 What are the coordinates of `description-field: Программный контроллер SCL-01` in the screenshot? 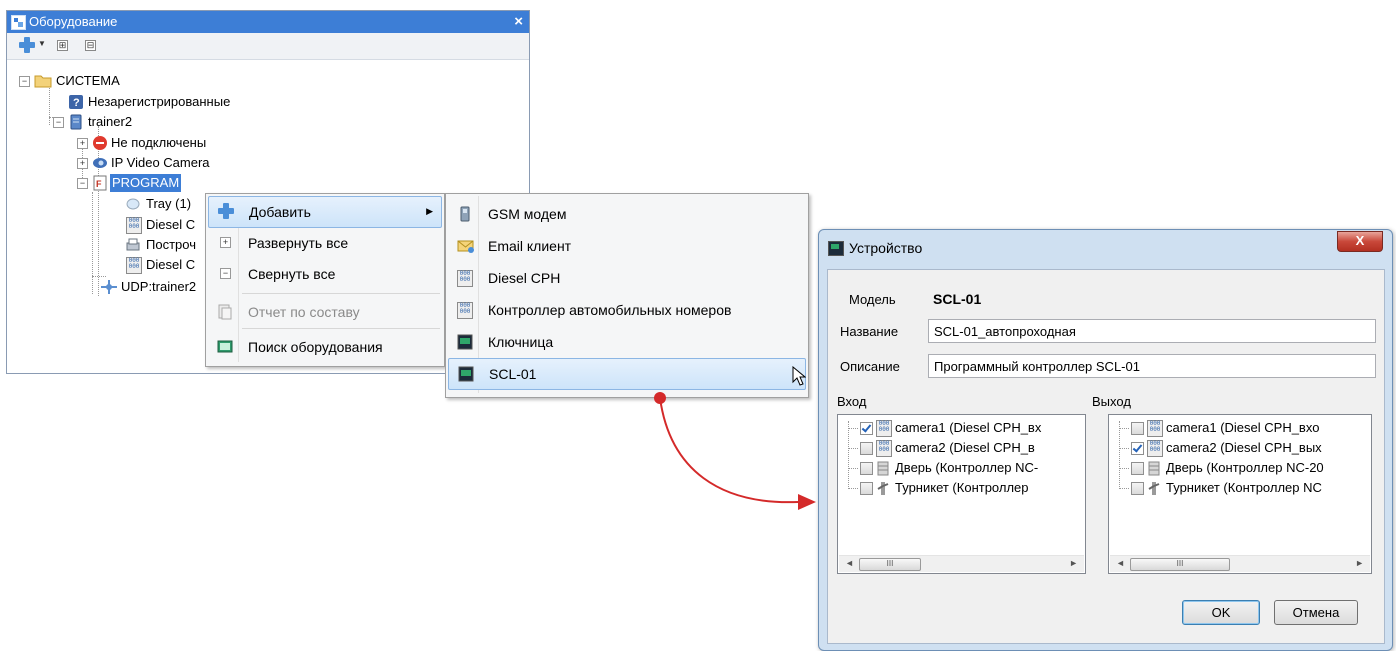 It's located at (1152, 366).